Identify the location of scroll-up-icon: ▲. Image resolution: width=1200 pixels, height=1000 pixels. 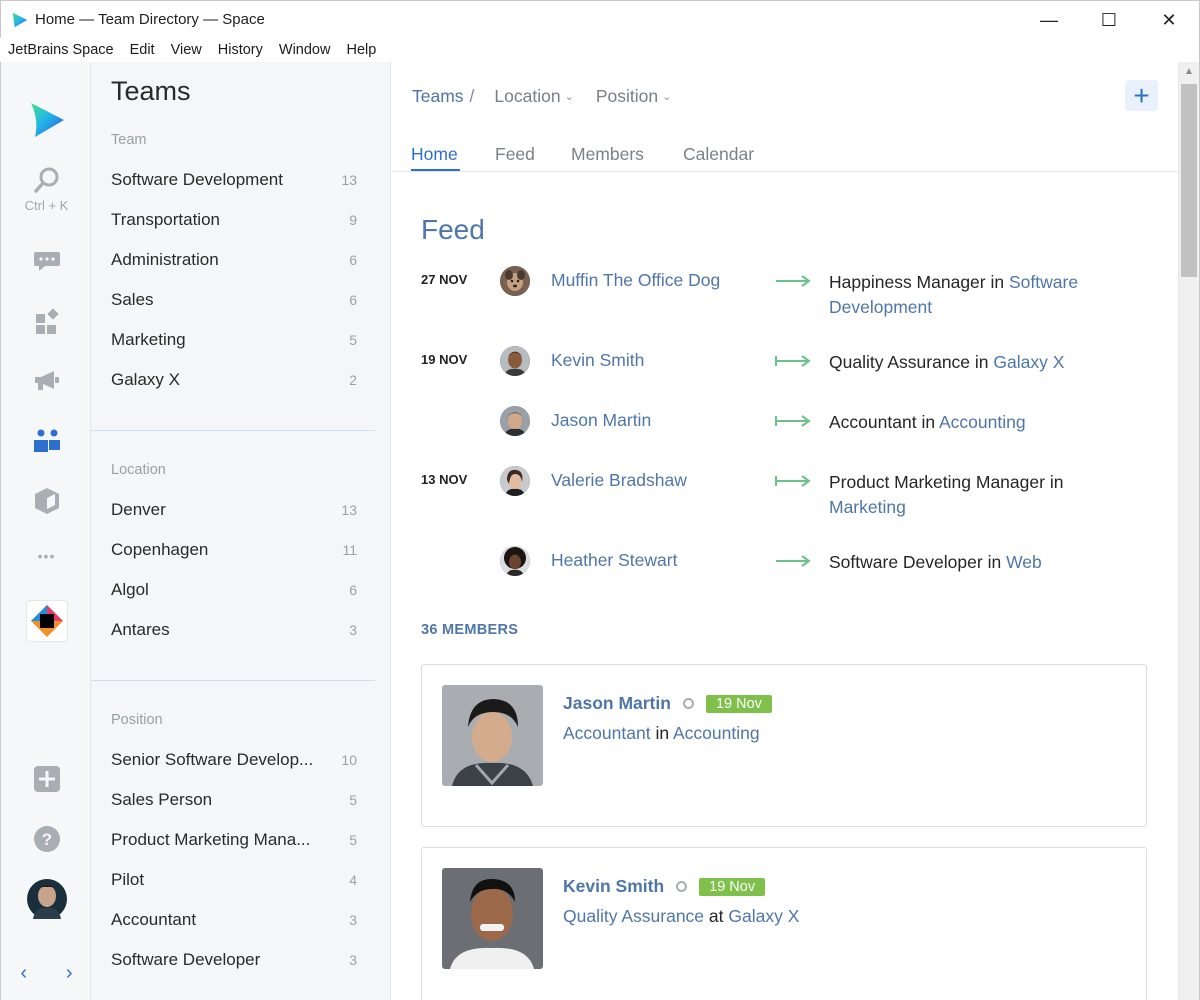
(1189, 71).